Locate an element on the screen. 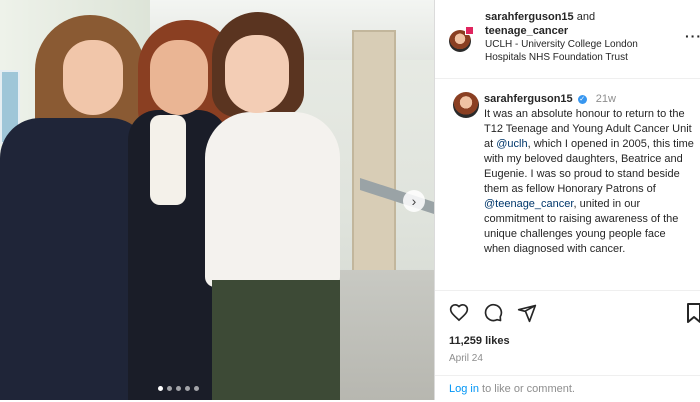  mention-teenage-cancer: @teenage_cancer is located at coordinates (528, 204).